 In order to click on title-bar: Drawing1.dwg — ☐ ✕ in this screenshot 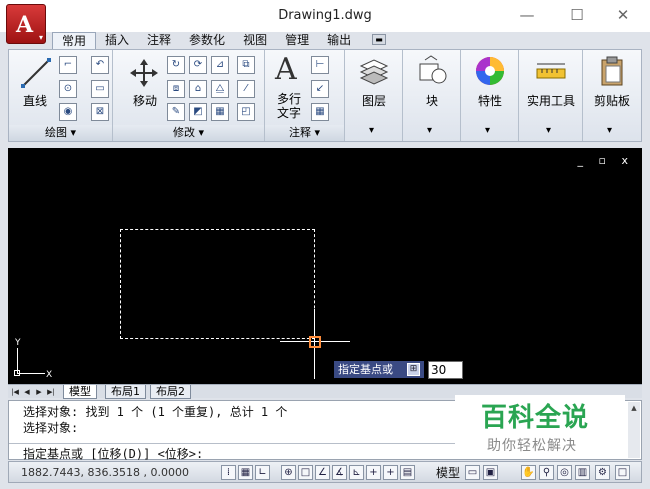, I will do `click(325, 16)`.